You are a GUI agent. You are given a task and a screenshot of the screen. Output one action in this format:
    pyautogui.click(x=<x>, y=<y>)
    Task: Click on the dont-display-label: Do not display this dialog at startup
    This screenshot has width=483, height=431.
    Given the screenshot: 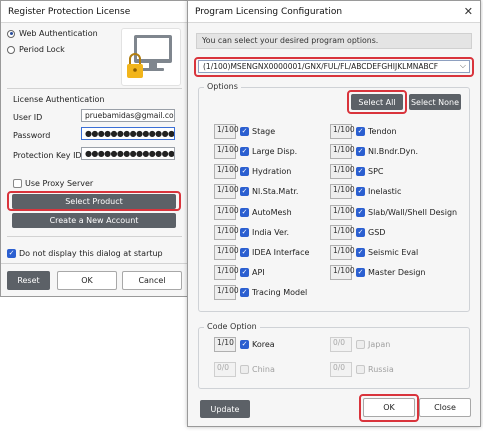 What is the action you would take?
    pyautogui.click(x=91, y=253)
    